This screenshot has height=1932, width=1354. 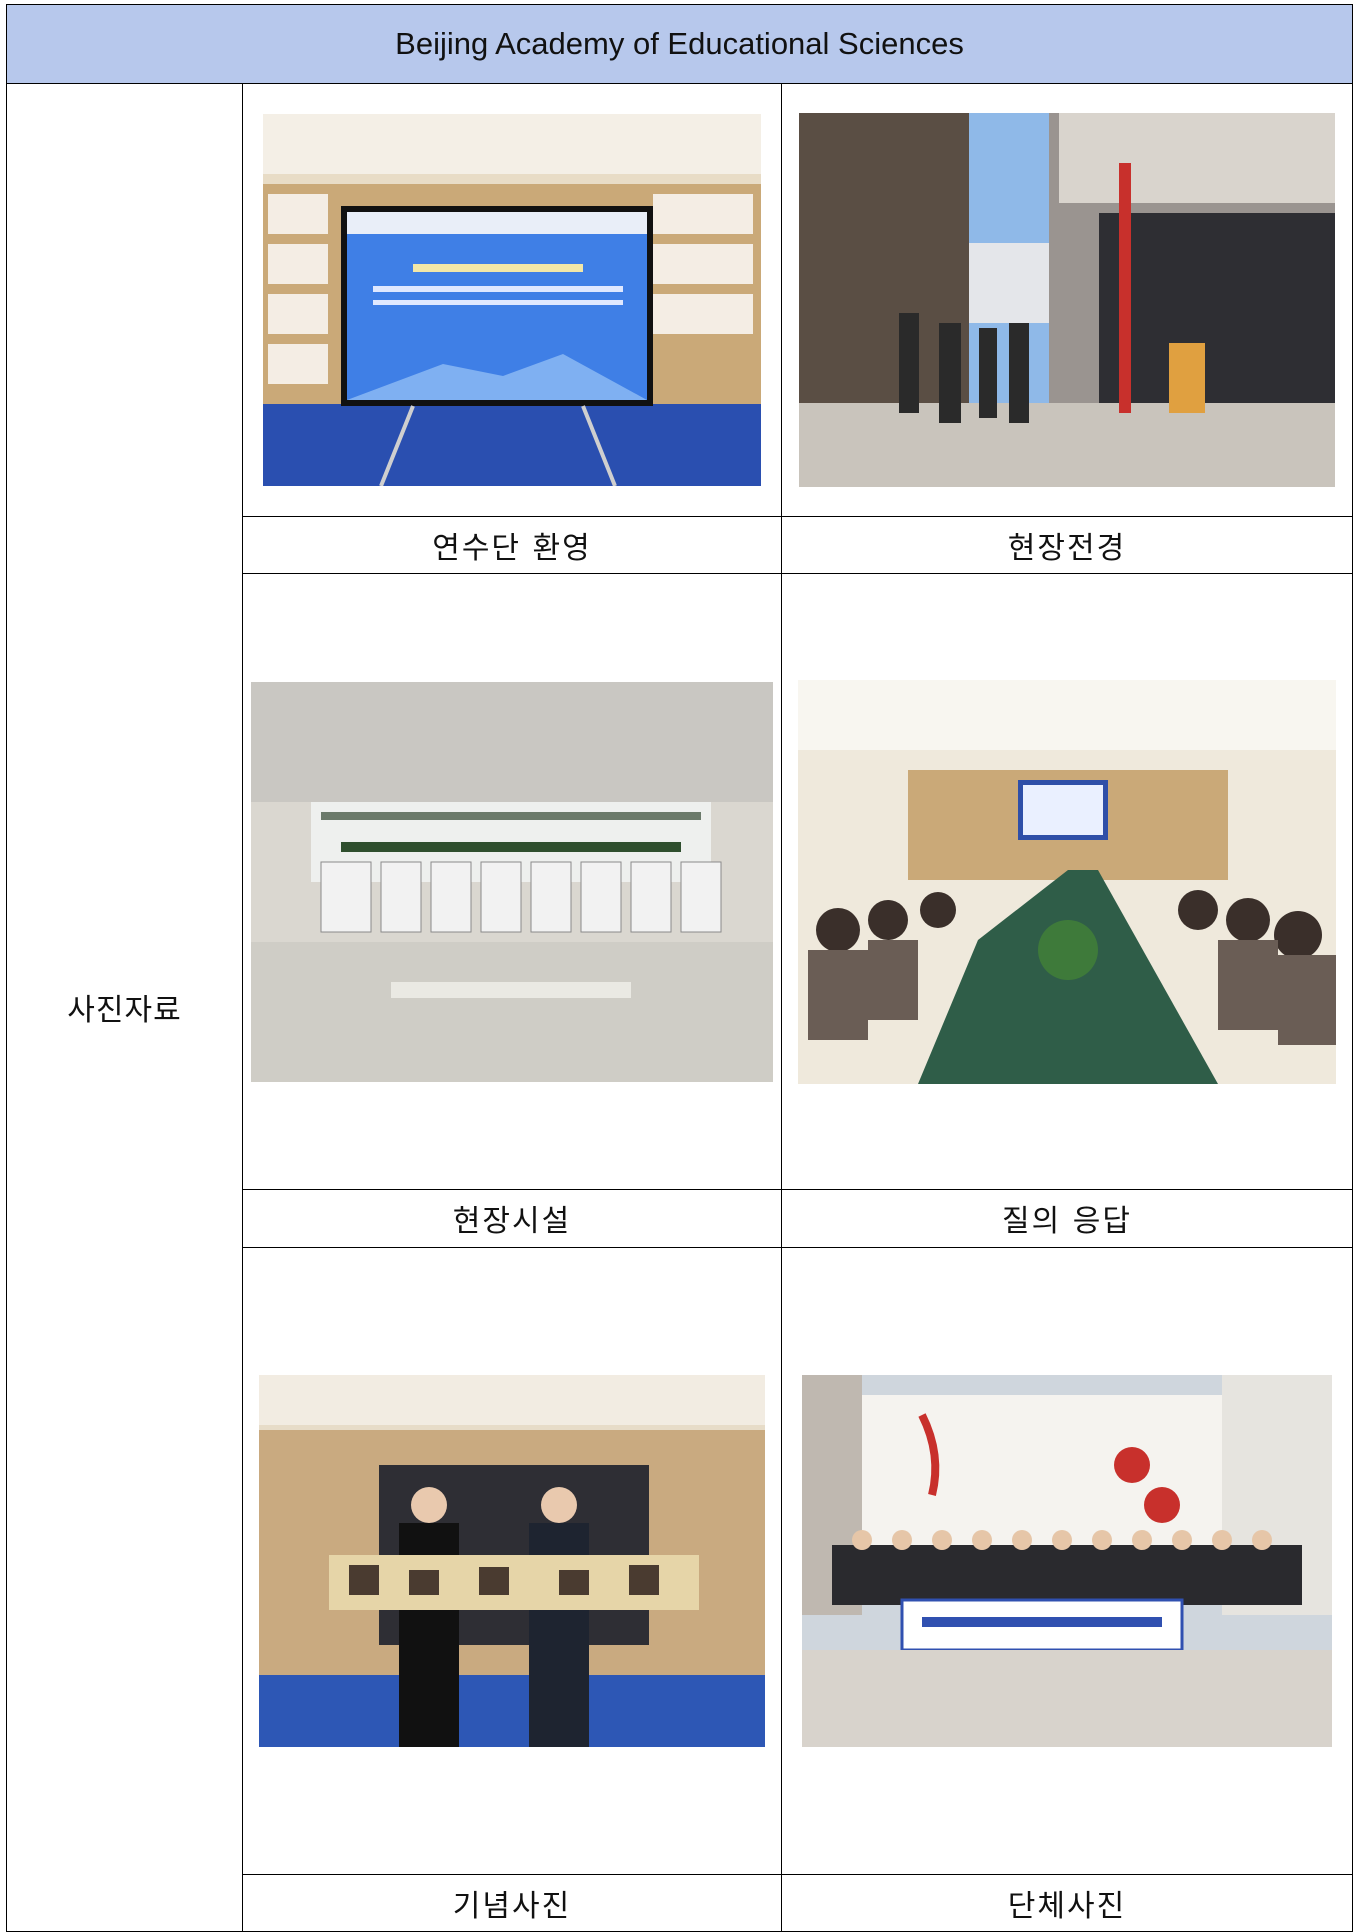 What do you see at coordinates (679, 44) in the screenshot?
I see `document-title: Beijing Academy of Educational Sciences` at bounding box center [679, 44].